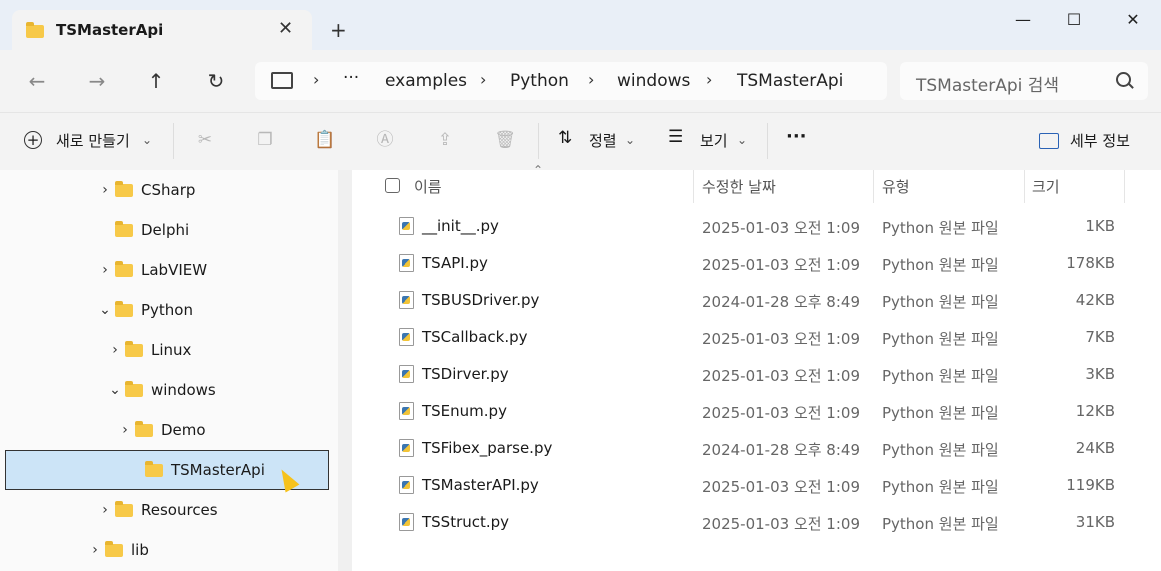 Image resolution: width=1161 pixels, height=571 pixels. Describe the element at coordinates (1133, 20) in the screenshot. I see `close-window-button: ✕` at that location.